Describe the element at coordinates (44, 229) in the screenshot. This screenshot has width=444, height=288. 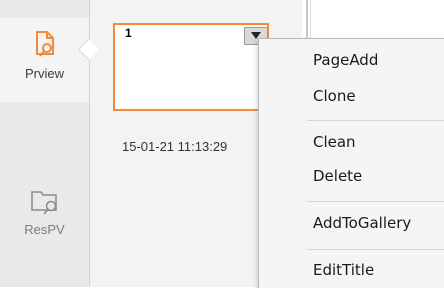
I see `tab-respv-label: ResPV` at that location.